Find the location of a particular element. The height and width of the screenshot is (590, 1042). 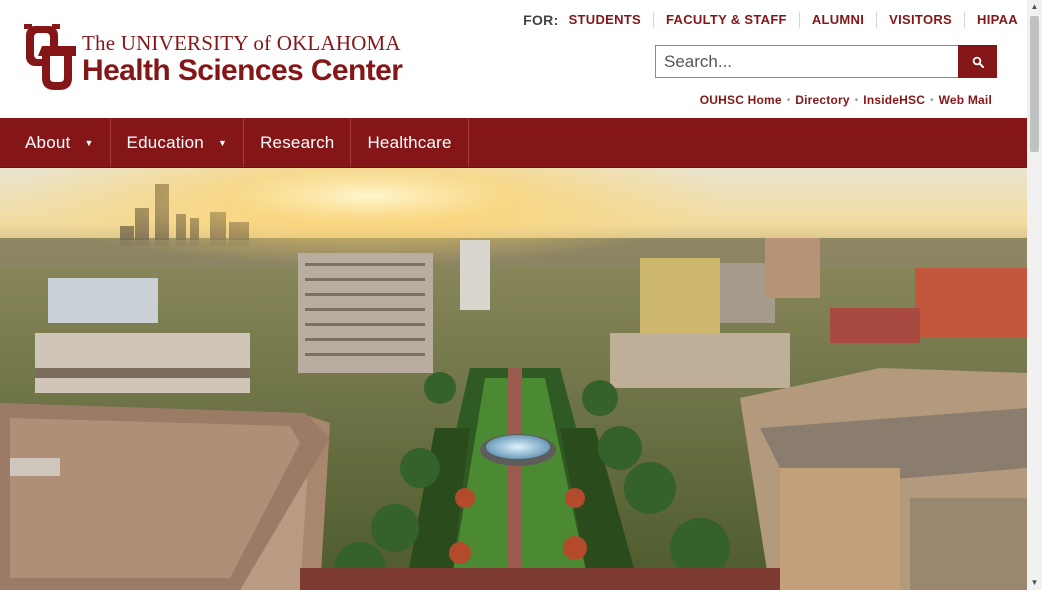

nav-item-research: Research is located at coordinates (298, 142).